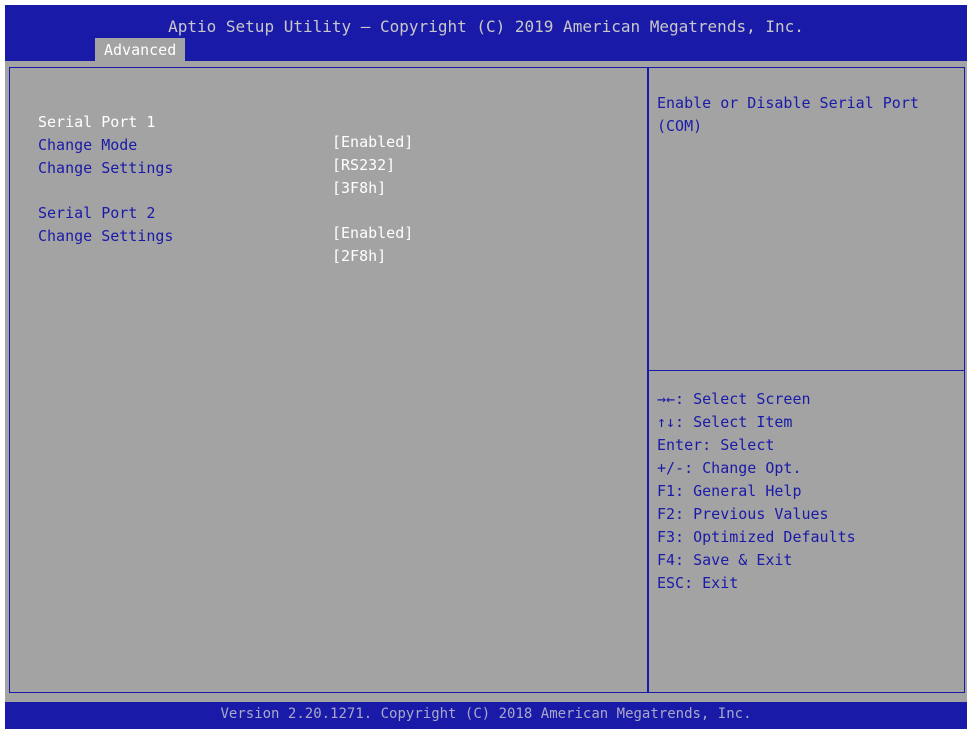  Describe the element at coordinates (729, 468) in the screenshot. I see `key-change-opt: +/-: Change Opt.` at that location.